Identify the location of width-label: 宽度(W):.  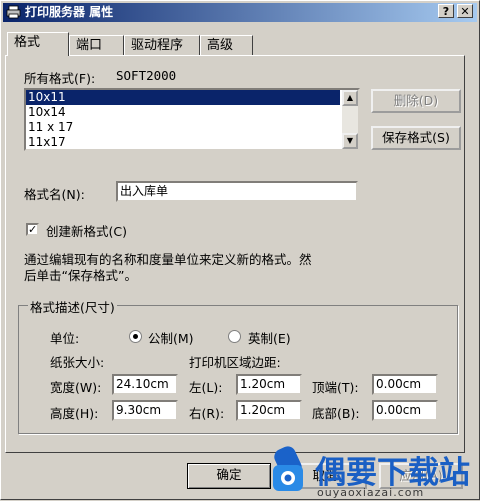
(76, 387).